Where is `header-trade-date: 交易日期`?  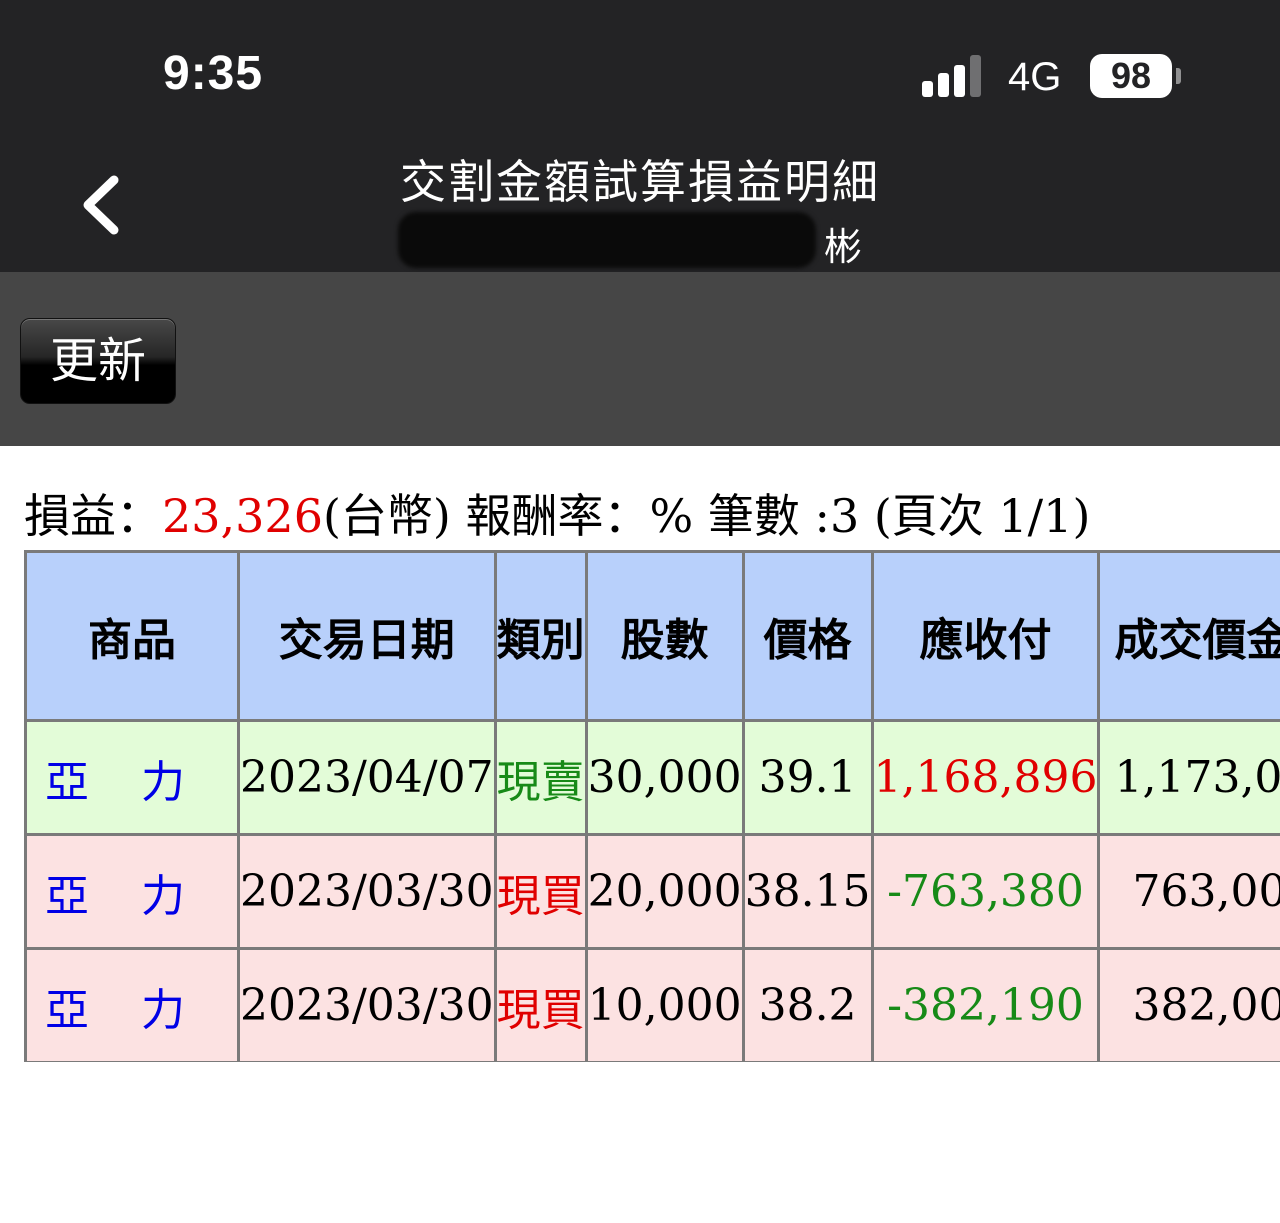
header-trade-date: 交易日期 is located at coordinates (368, 636).